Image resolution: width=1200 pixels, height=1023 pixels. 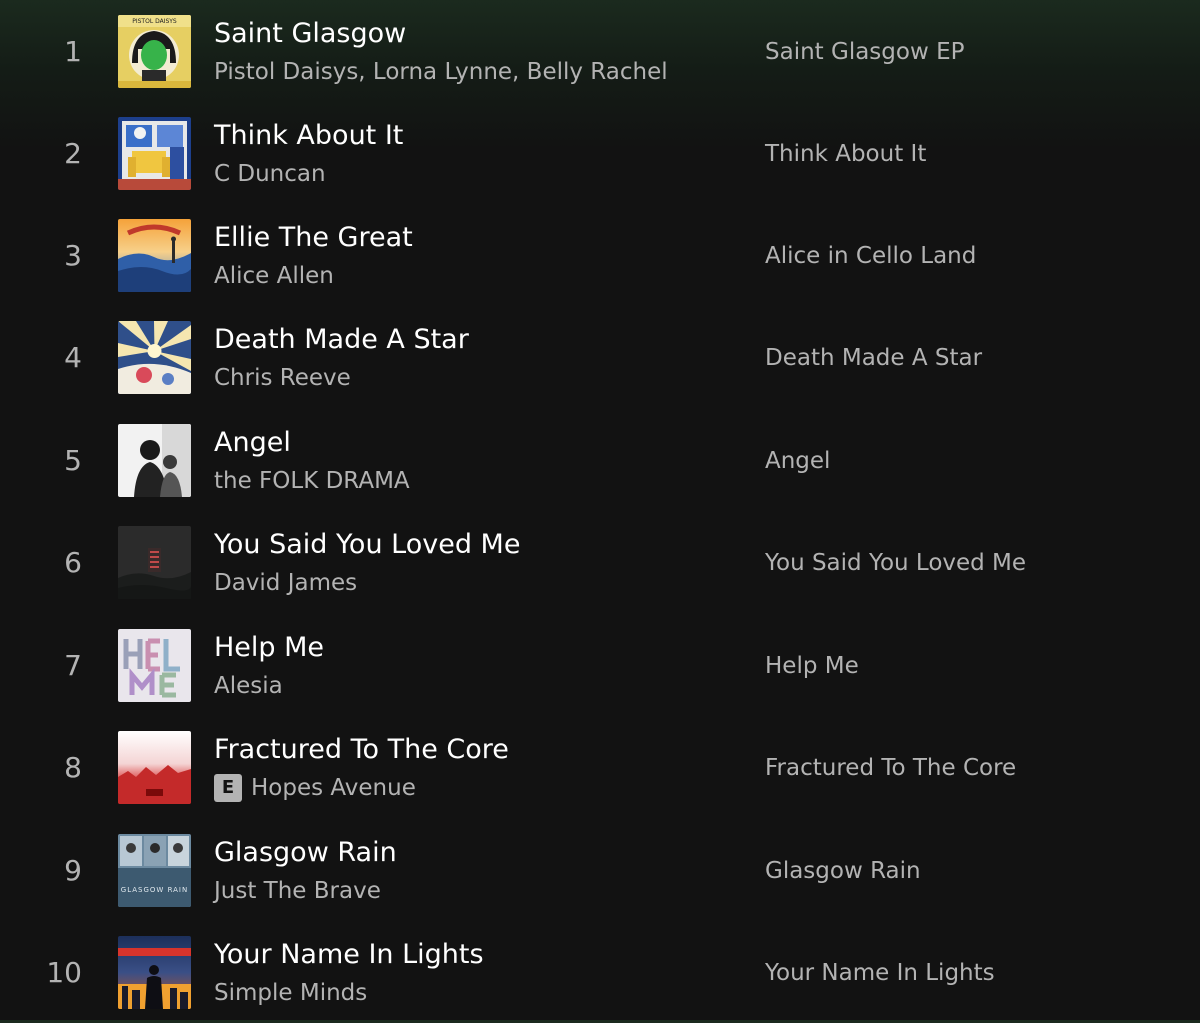 I want to click on album-cover: GLASGOW RAIN, so click(x=154, y=870).